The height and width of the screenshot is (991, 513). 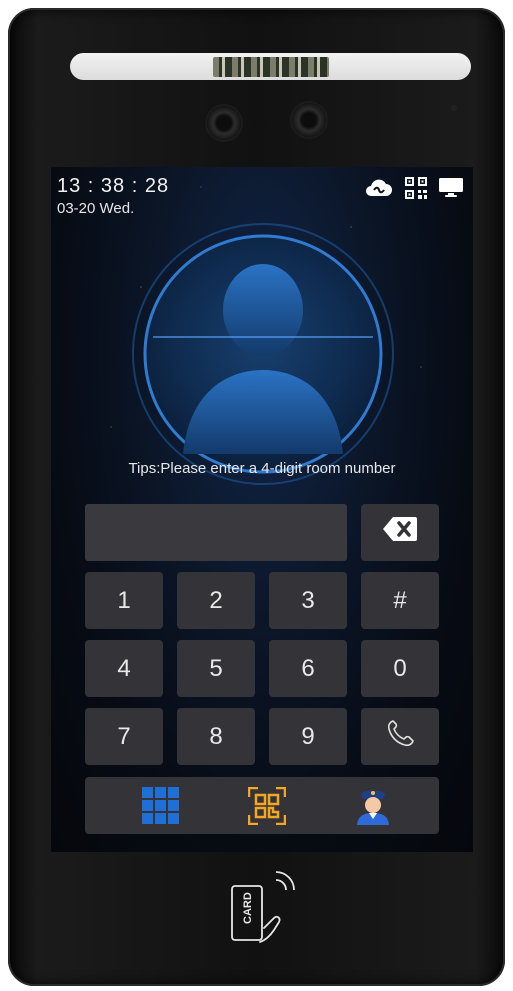 I want to click on phone-call-icon, so click(x=400, y=736).